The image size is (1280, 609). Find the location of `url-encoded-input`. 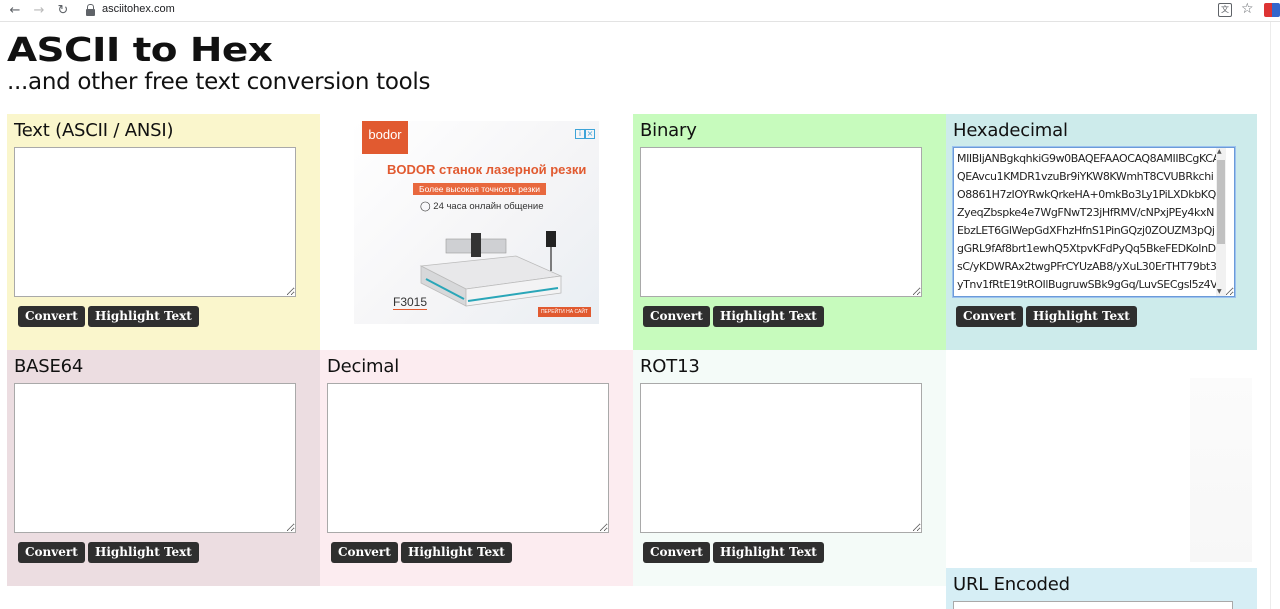

url-encoded-input is located at coordinates (1093, 605).